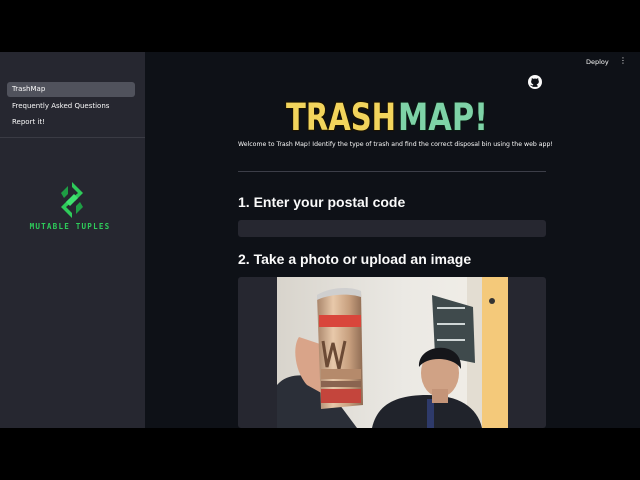  What do you see at coordinates (72, 137) in the screenshot?
I see `sidebar-divider` at bounding box center [72, 137].